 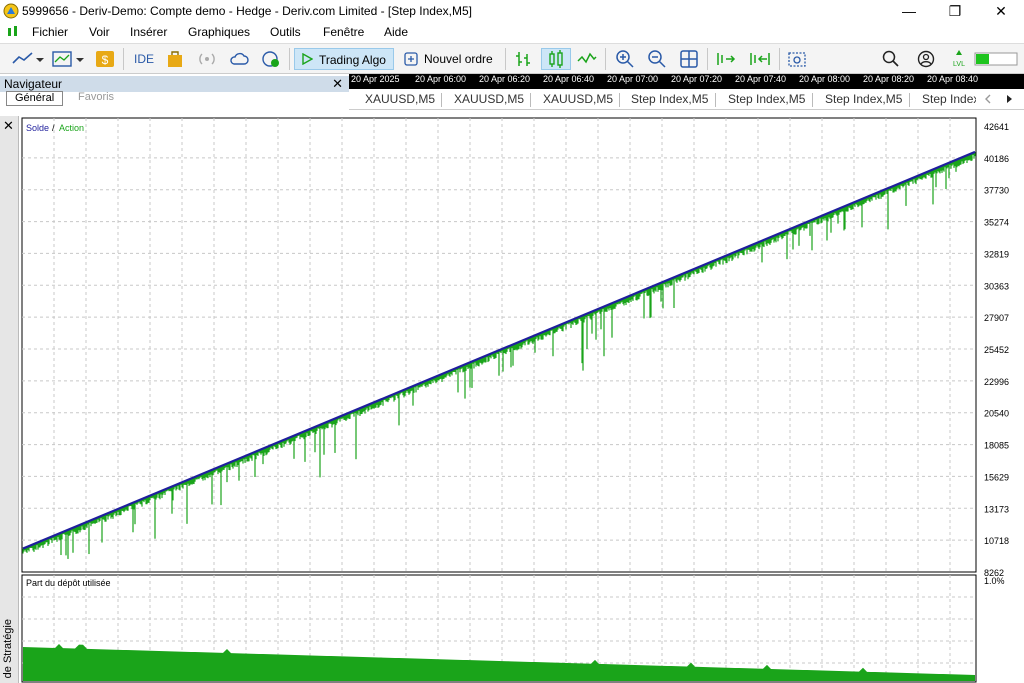 What do you see at coordinates (411, 59) in the screenshot?
I see `plus-document-icon` at bounding box center [411, 59].